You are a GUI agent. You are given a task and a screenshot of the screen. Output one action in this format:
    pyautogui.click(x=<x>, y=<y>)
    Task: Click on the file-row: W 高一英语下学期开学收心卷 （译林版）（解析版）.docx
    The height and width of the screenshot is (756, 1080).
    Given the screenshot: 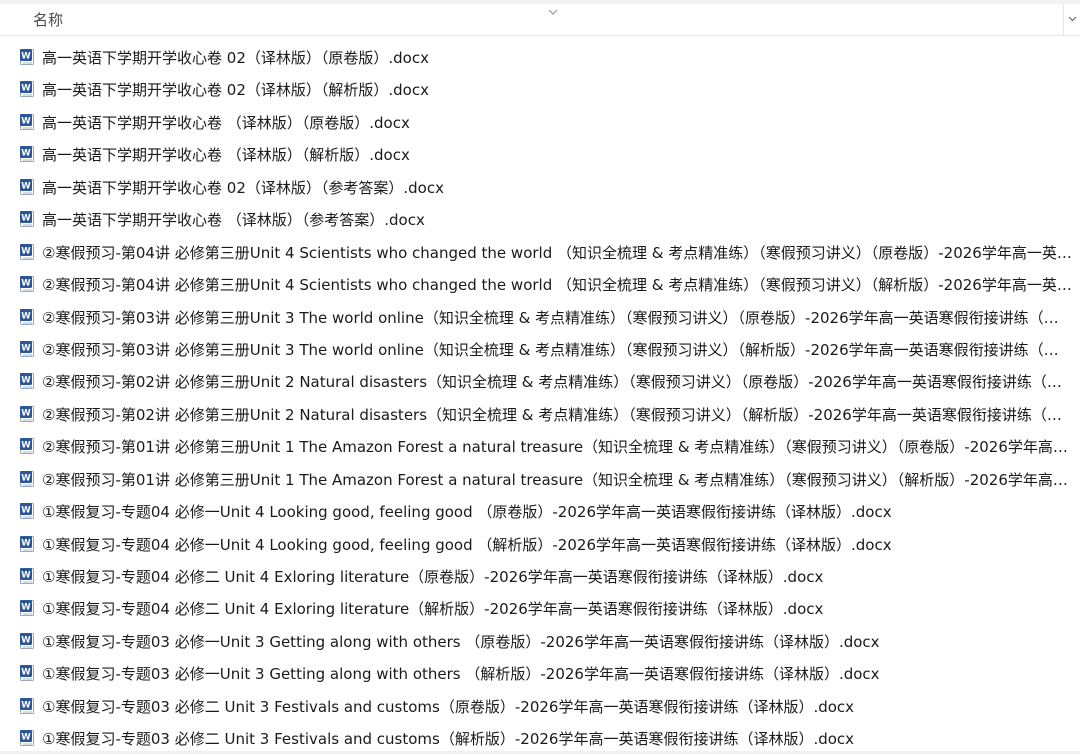 What is the action you would take?
    pyautogui.click(x=540, y=155)
    